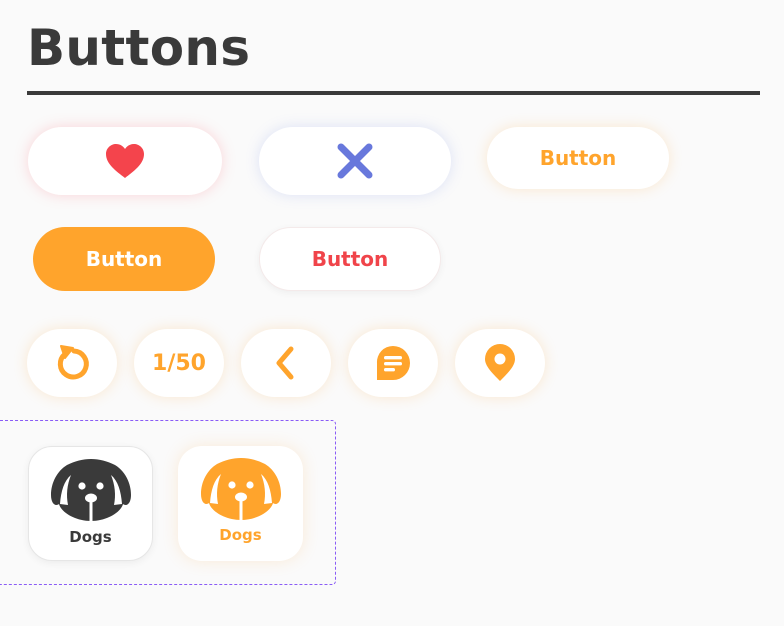 This screenshot has height=626, width=784. I want to click on chat-button, so click(393, 363).